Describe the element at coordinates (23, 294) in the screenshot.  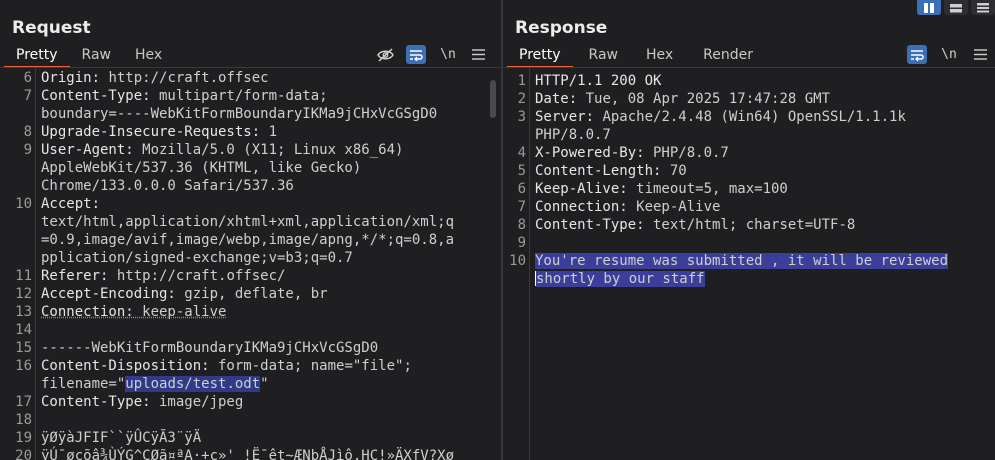
I see `line-number: 12` at that location.